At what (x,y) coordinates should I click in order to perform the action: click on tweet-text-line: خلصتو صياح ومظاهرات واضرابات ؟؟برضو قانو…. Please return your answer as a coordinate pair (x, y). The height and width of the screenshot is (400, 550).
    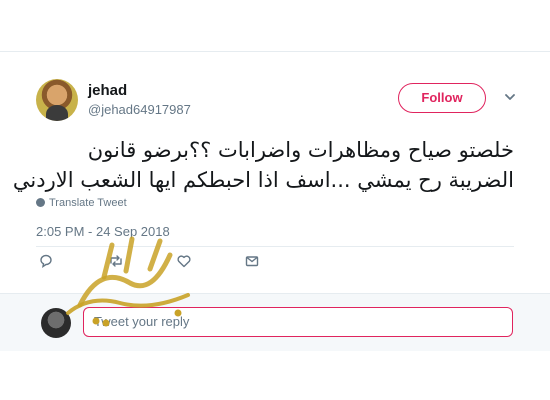
    Looking at the image, I should click on (300, 150).